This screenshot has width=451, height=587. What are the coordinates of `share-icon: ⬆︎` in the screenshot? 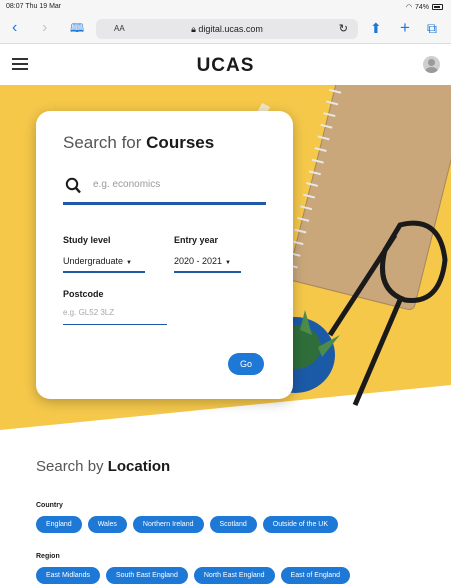 It's located at (376, 28).